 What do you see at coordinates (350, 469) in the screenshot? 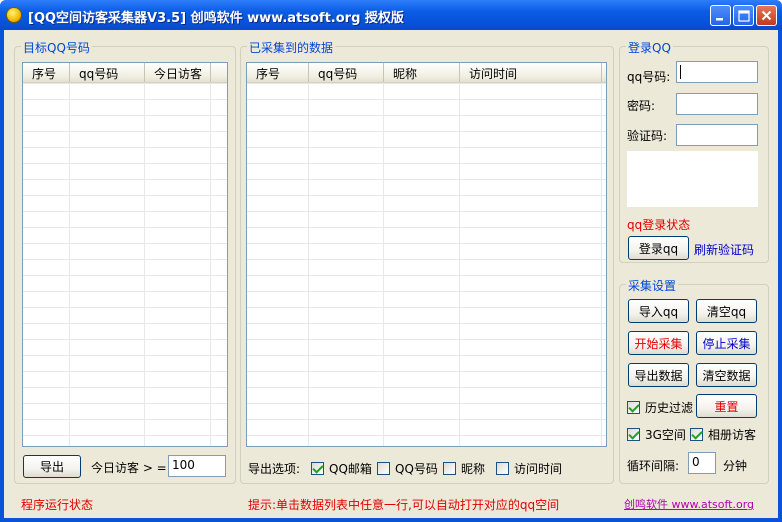
I see `export-qq-email-label: QQ邮箱` at bounding box center [350, 469].